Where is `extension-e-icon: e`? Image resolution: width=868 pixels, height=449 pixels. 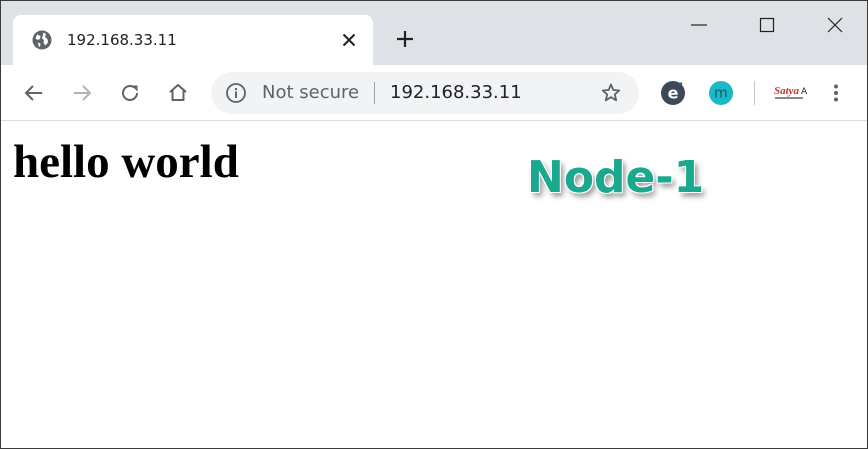
extension-e-icon: e is located at coordinates (673, 93).